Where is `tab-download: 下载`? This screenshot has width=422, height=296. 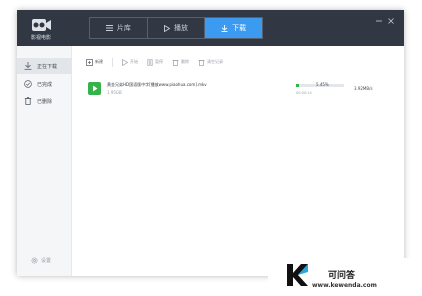 tab-download: 下载 is located at coordinates (233, 28).